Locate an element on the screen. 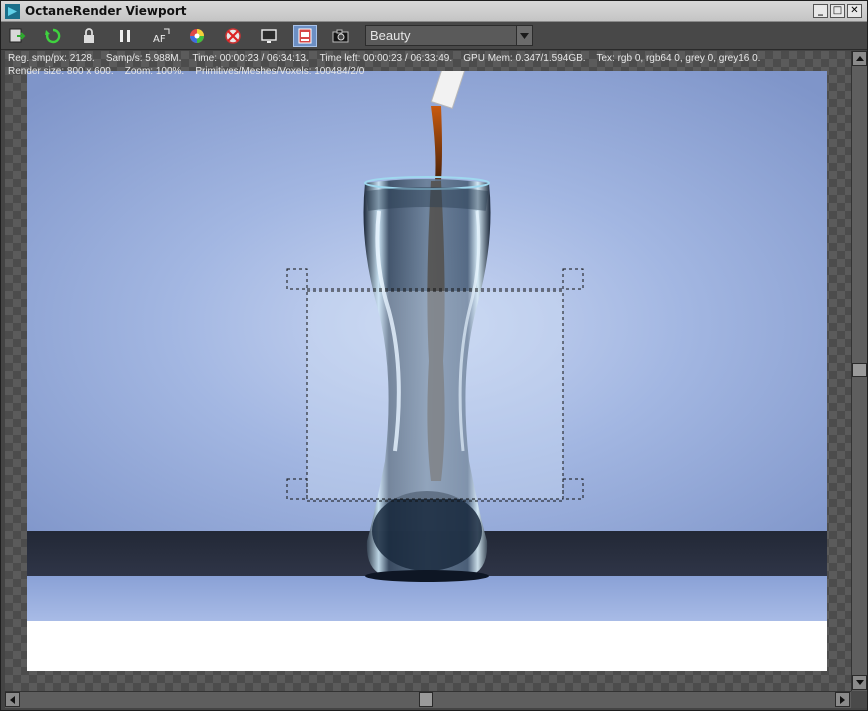  horizontal-scroll-thumb is located at coordinates (426, 699).